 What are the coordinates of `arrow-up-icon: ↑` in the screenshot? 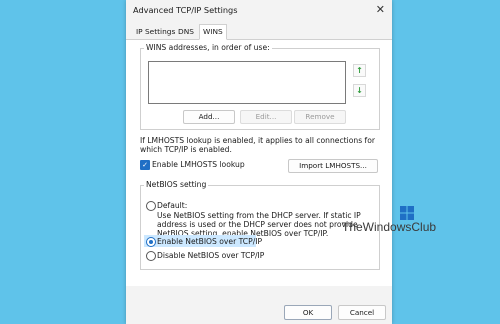 It's located at (359, 70).